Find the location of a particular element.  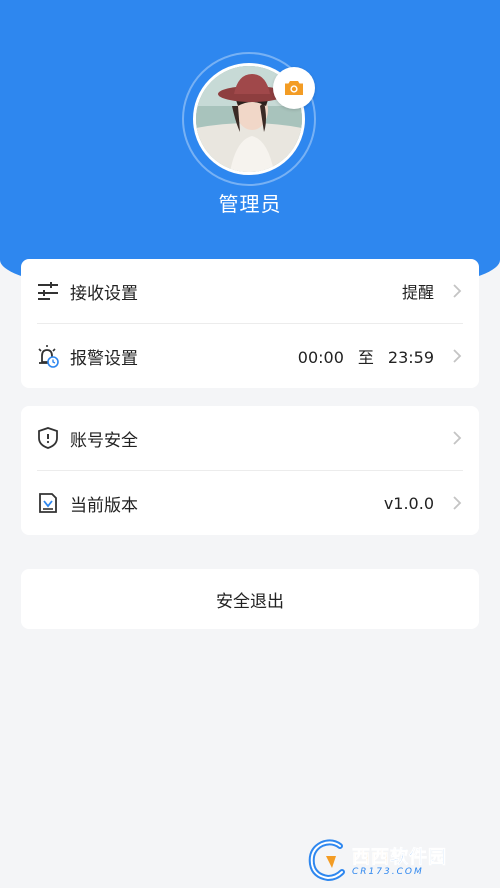

alarm-end-time: 23:59 is located at coordinates (410, 357).